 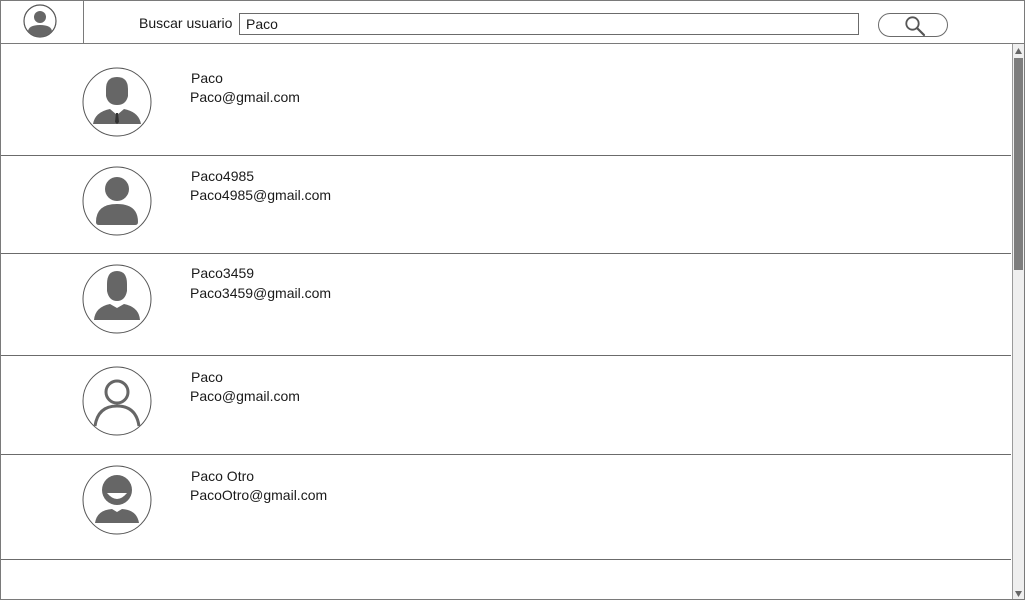 What do you see at coordinates (223, 176) in the screenshot?
I see `user-name: Paco4985` at bounding box center [223, 176].